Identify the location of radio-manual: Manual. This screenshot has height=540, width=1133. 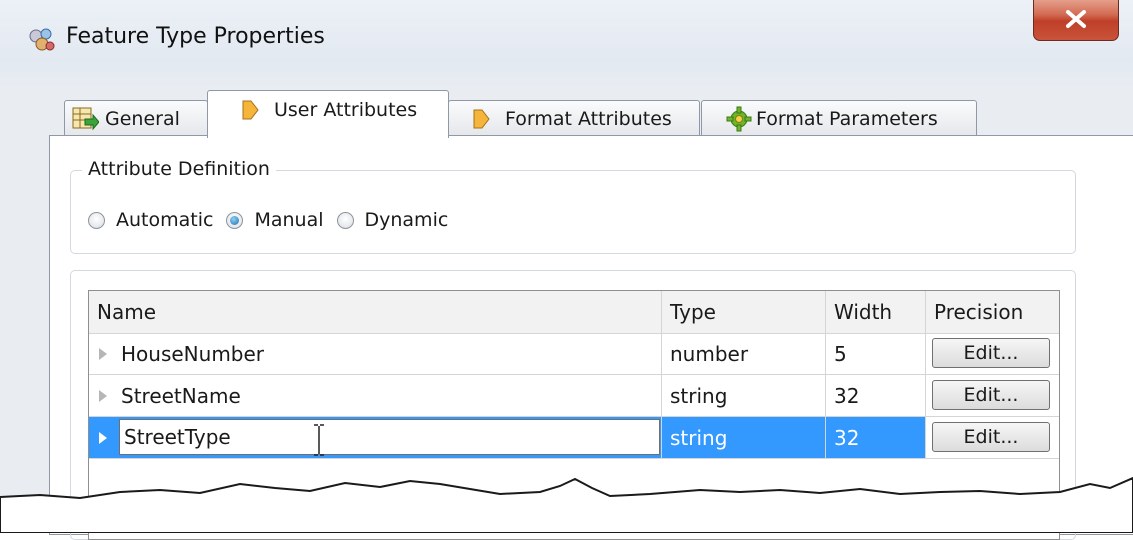
(275, 220).